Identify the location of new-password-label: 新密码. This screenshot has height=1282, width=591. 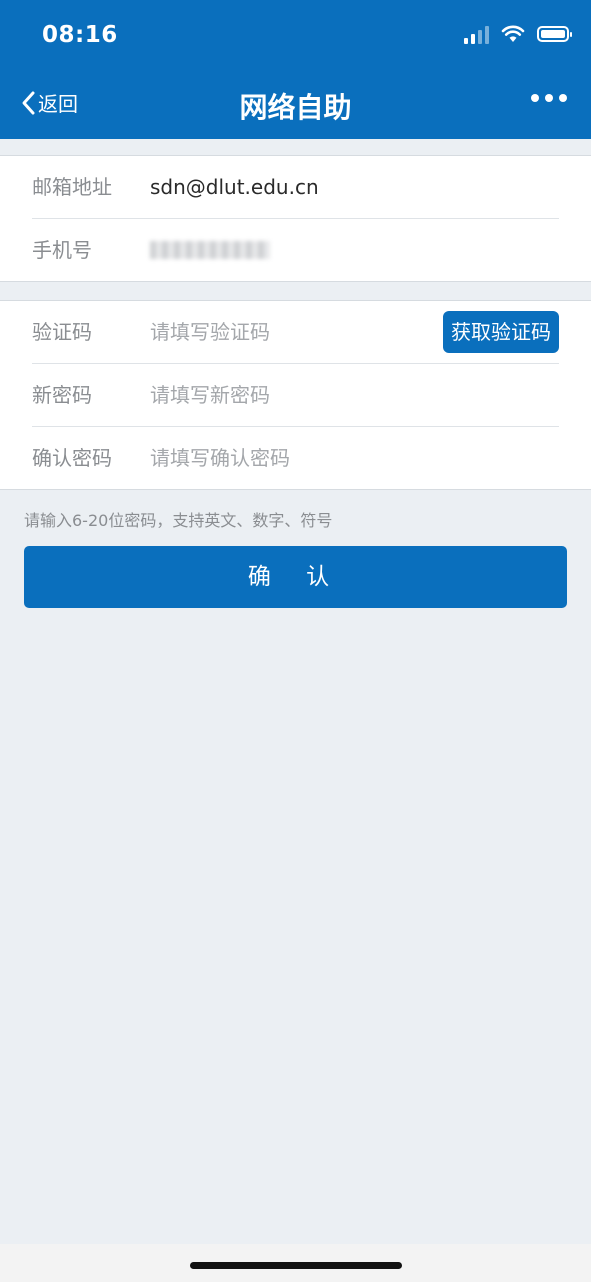
(62, 395).